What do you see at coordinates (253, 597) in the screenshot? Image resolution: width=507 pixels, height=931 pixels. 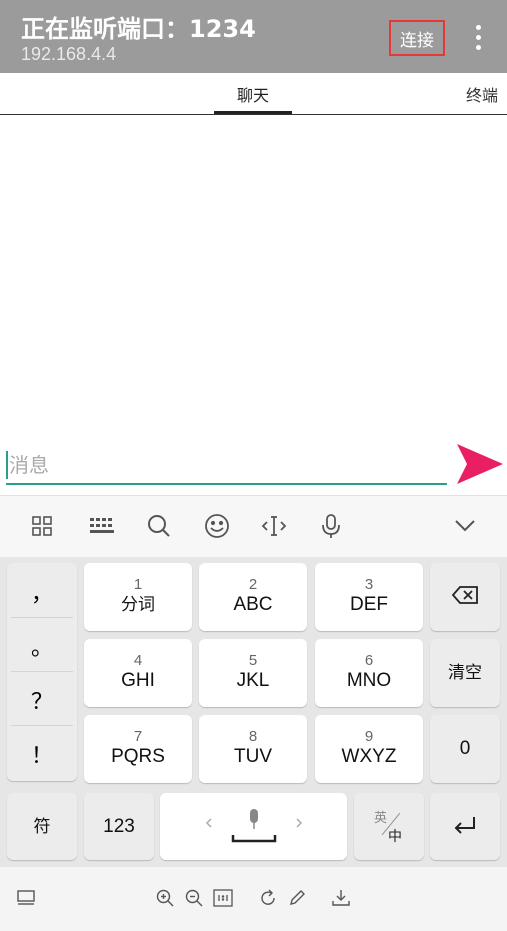 I see `key-2: 2 ABC` at bounding box center [253, 597].